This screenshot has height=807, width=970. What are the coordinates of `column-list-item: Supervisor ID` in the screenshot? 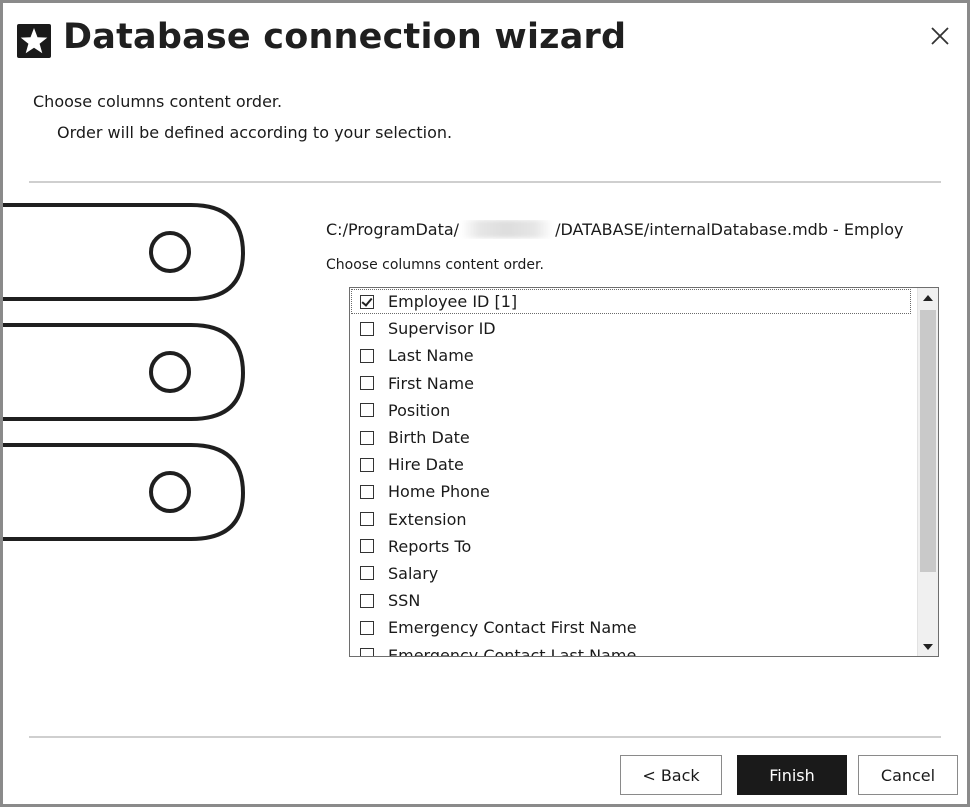 It's located at (633, 328).